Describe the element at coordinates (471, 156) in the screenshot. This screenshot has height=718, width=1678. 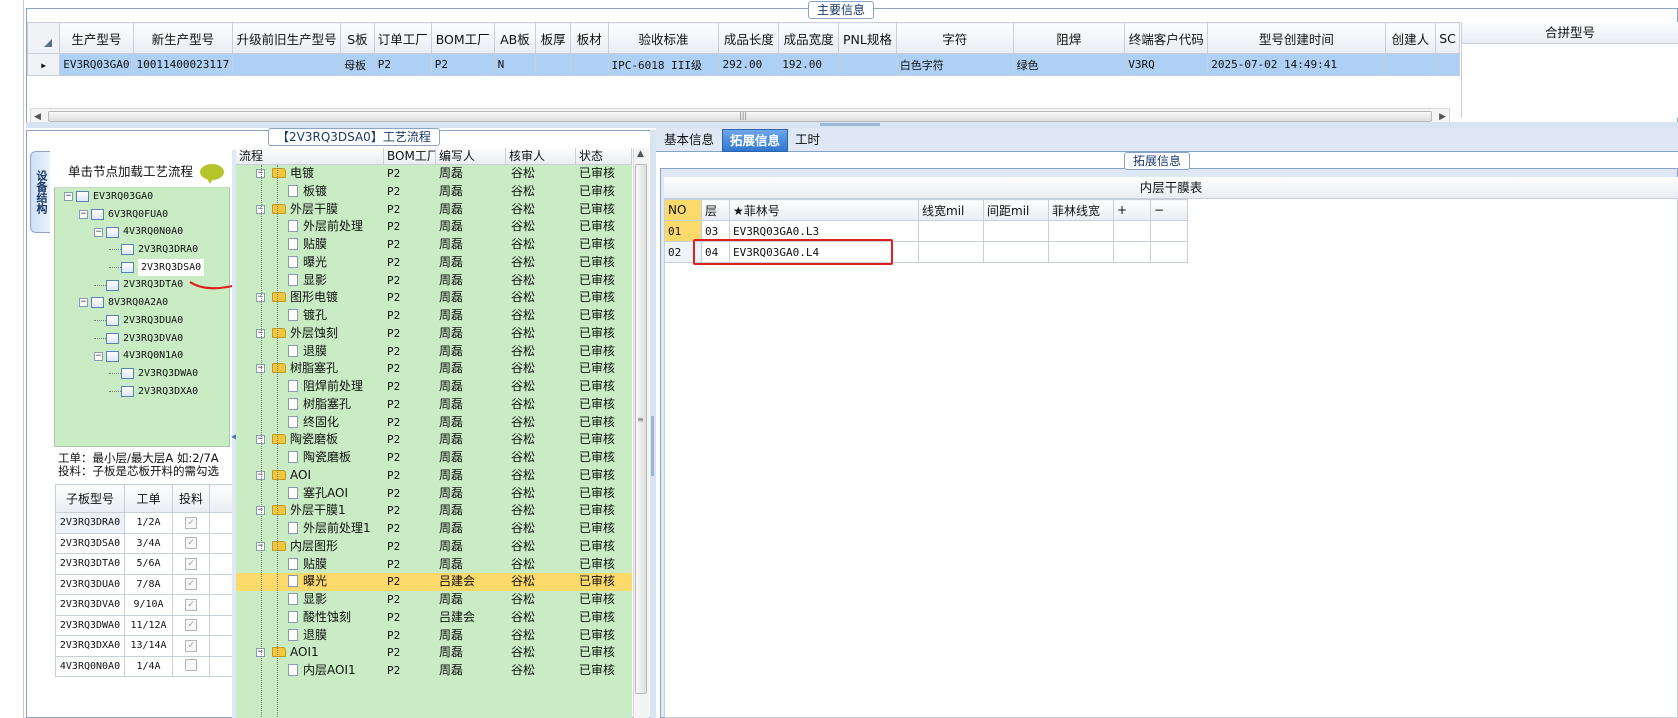
I see `process-col-header: 编写人` at that location.